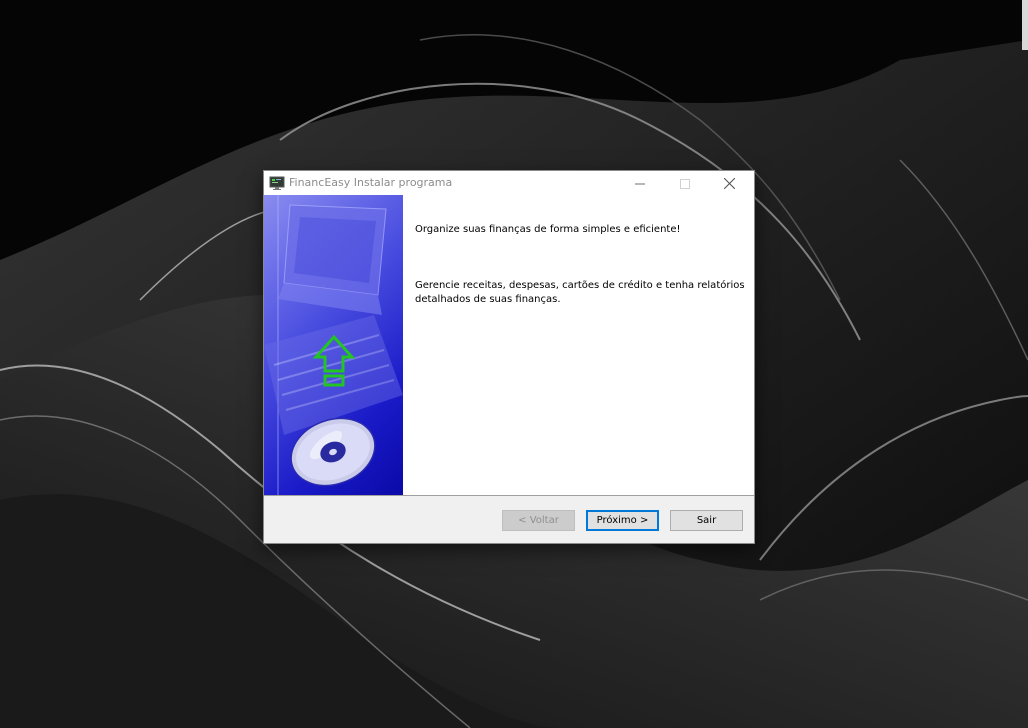 This screenshot has width=1028, height=728. I want to click on close-icon, so click(729, 183).